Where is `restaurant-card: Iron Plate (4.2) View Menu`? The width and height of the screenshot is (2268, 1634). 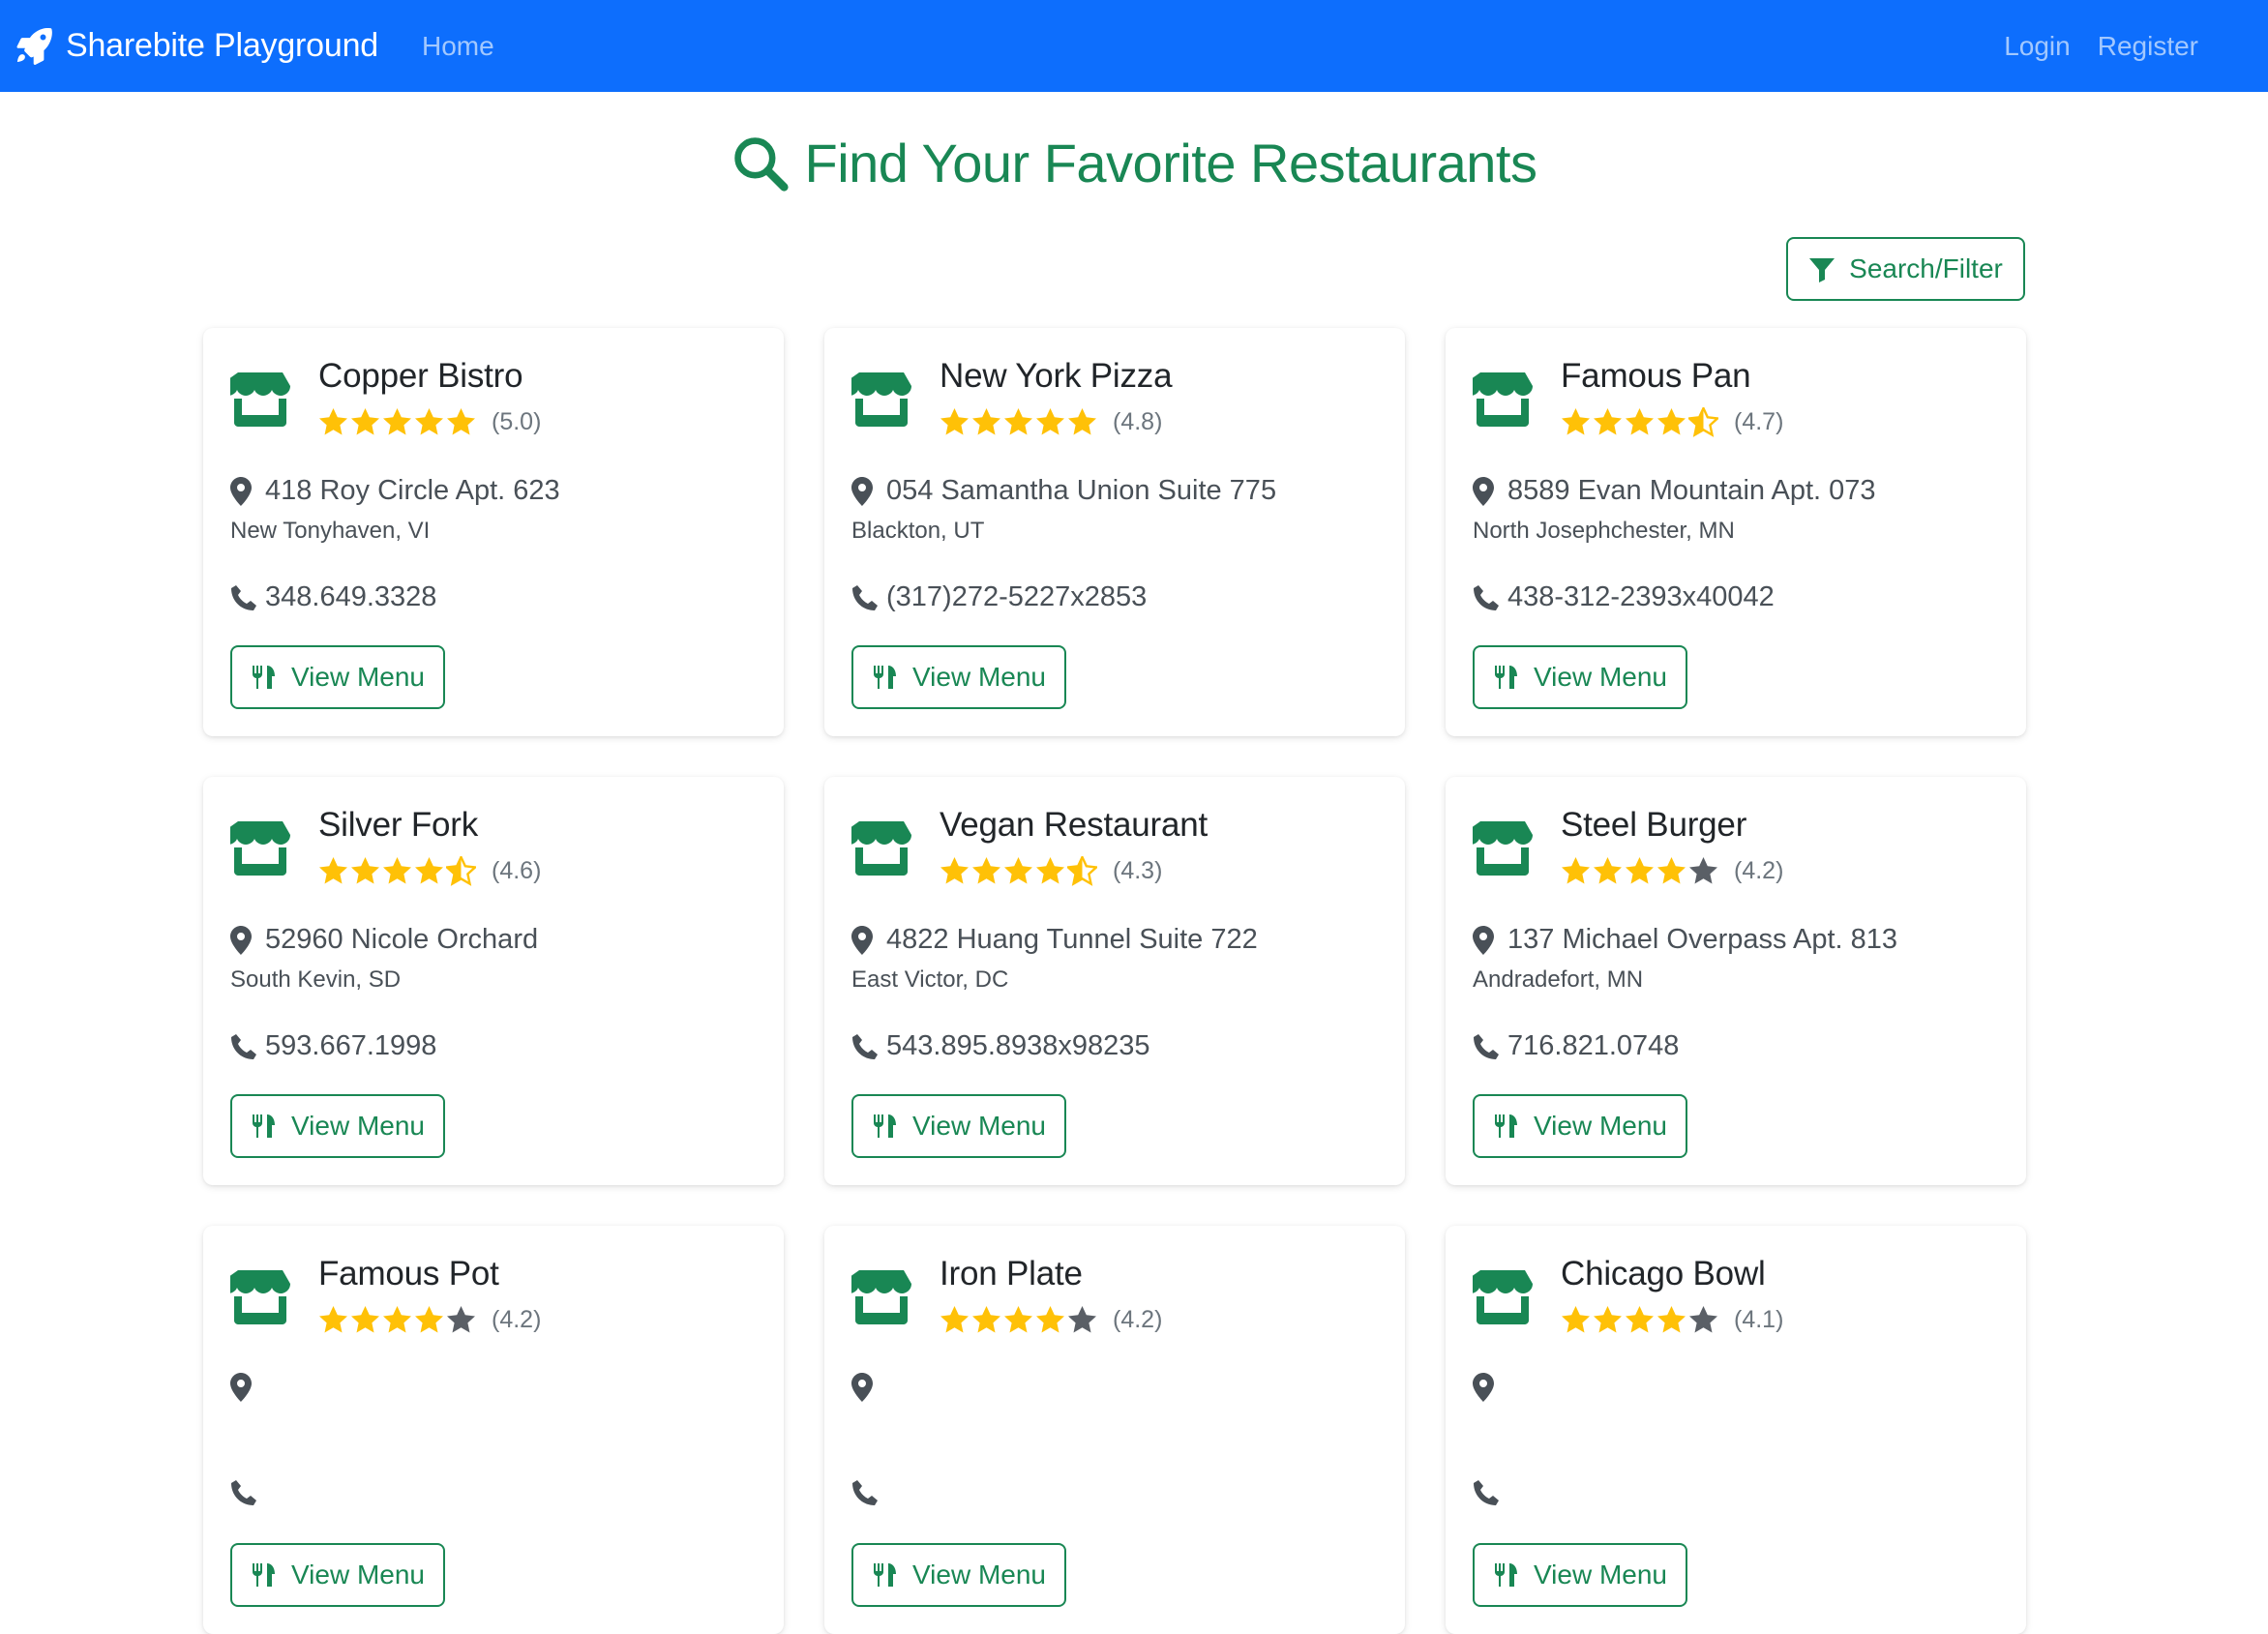
restaurant-card: Iron Plate (4.2) View Menu is located at coordinates (1114, 1430).